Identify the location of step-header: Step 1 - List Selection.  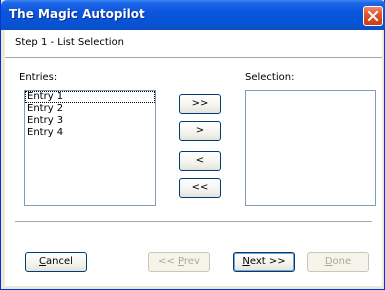
(193, 43).